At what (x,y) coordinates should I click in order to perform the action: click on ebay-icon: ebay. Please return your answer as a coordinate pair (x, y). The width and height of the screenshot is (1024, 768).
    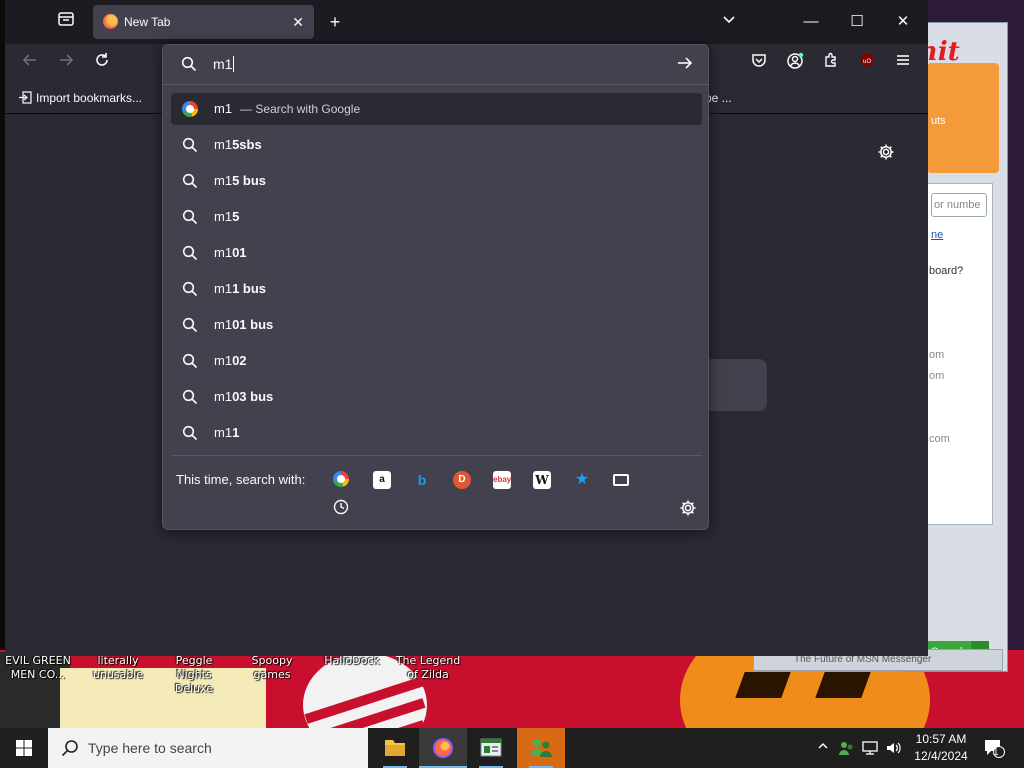
    Looking at the image, I should click on (502, 479).